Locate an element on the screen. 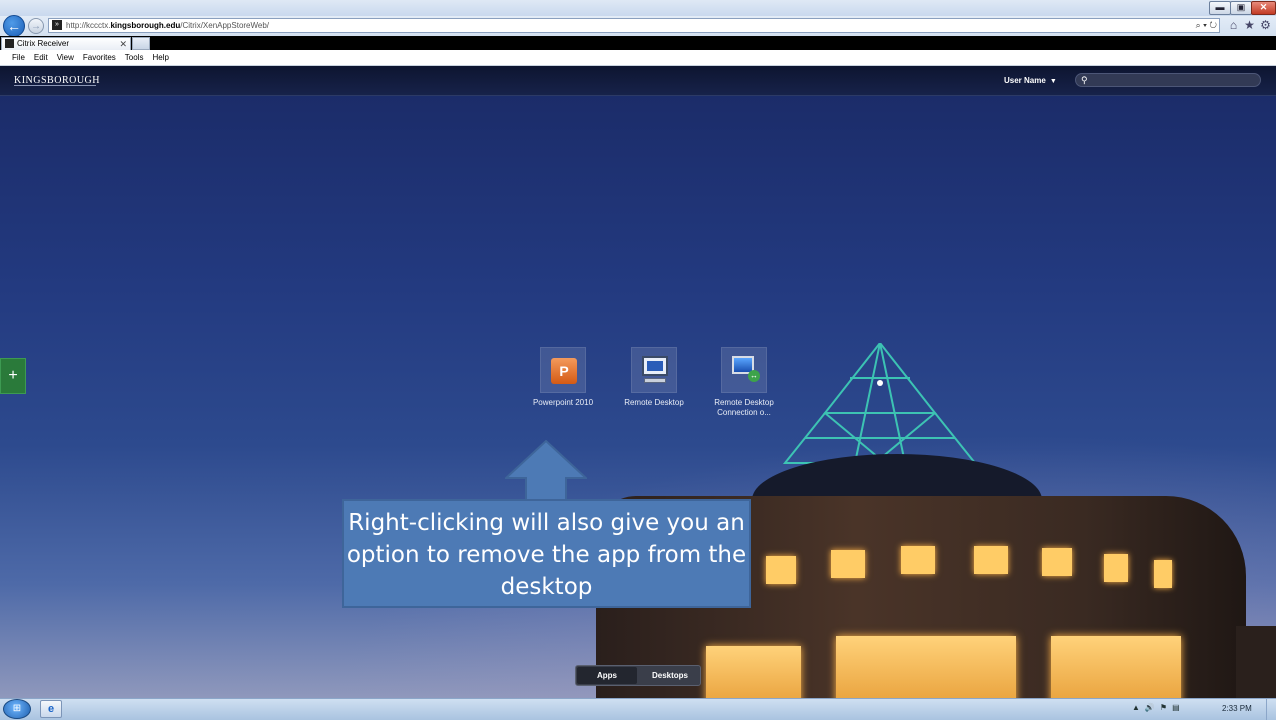 The image size is (1276, 720). app-tile: P is located at coordinates (563, 370).